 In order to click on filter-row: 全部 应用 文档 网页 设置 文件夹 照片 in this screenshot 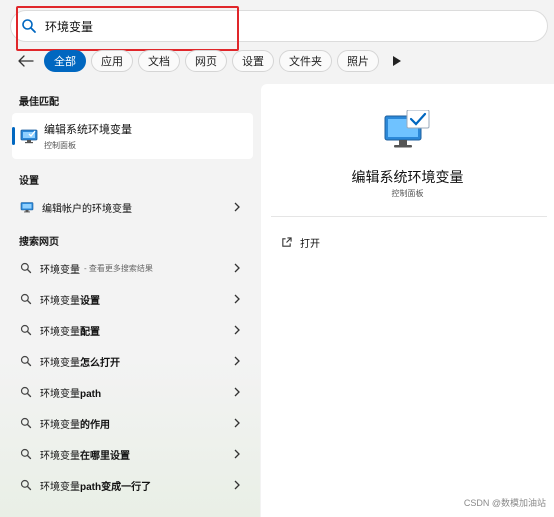, I will do `click(210, 61)`.